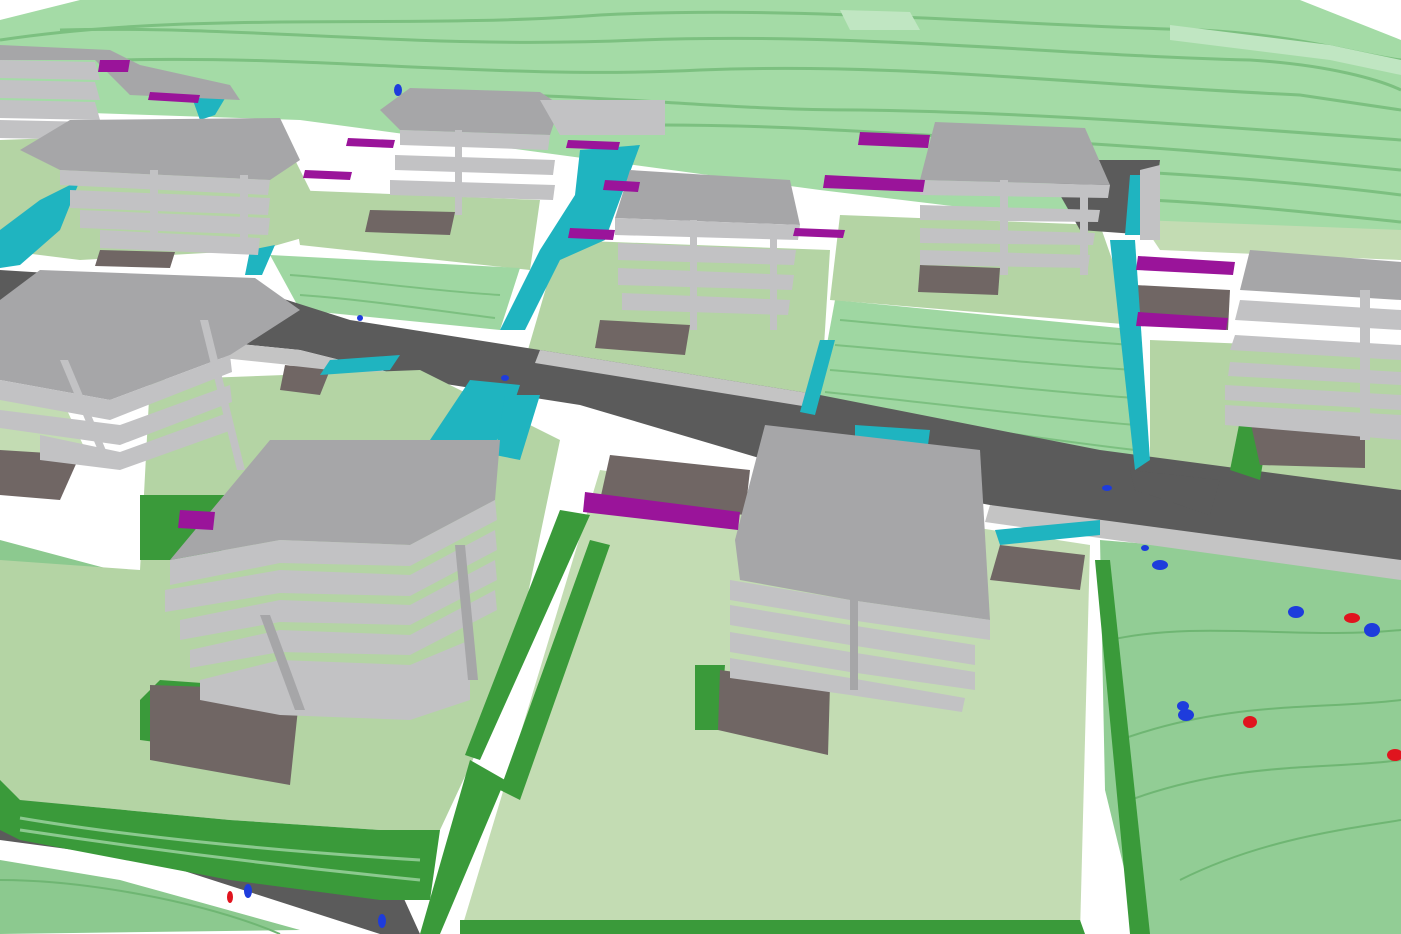  Describe the element at coordinates (860, 568) in the screenshot. I see `building-front-center` at that location.